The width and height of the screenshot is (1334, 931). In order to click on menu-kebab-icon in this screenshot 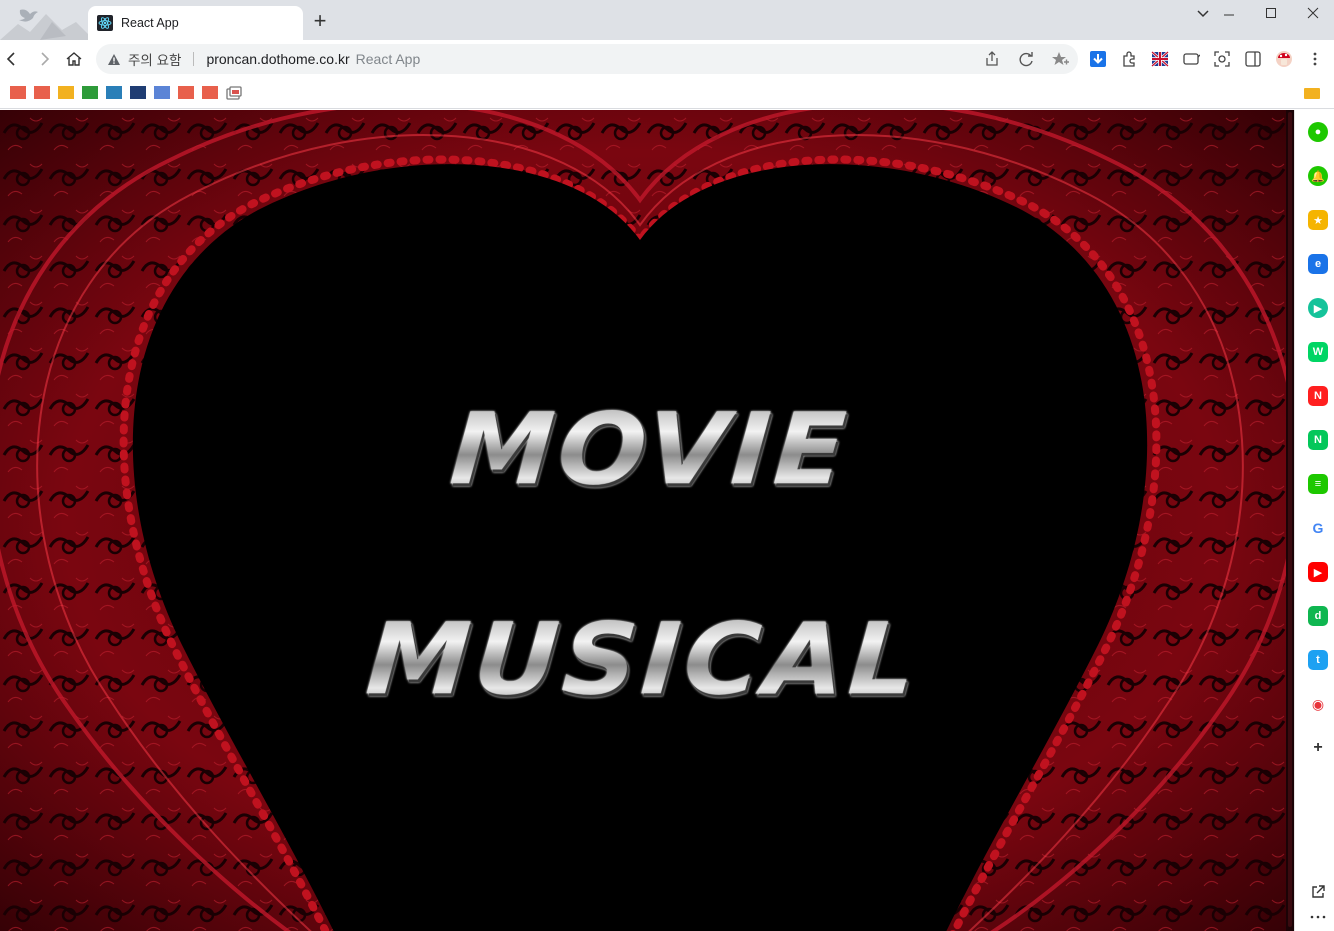, I will do `click(1315, 59)`.